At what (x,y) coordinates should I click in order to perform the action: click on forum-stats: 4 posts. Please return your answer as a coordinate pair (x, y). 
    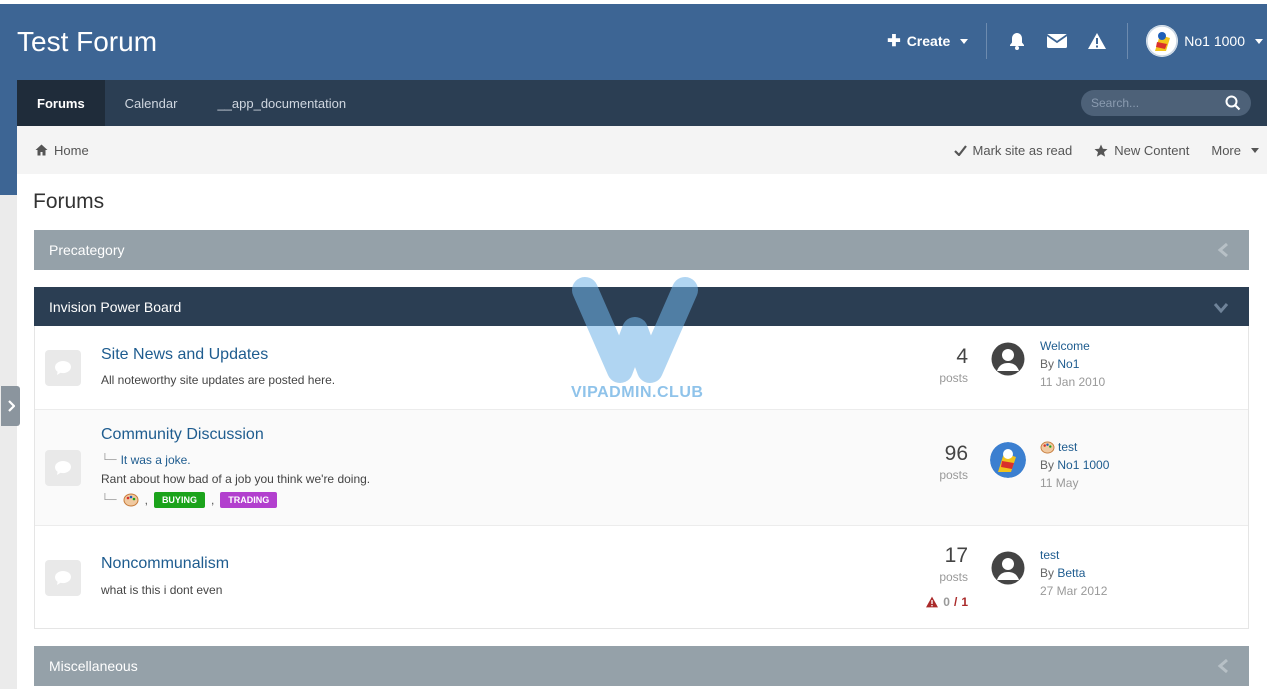
    Looking at the image, I should click on (953, 365).